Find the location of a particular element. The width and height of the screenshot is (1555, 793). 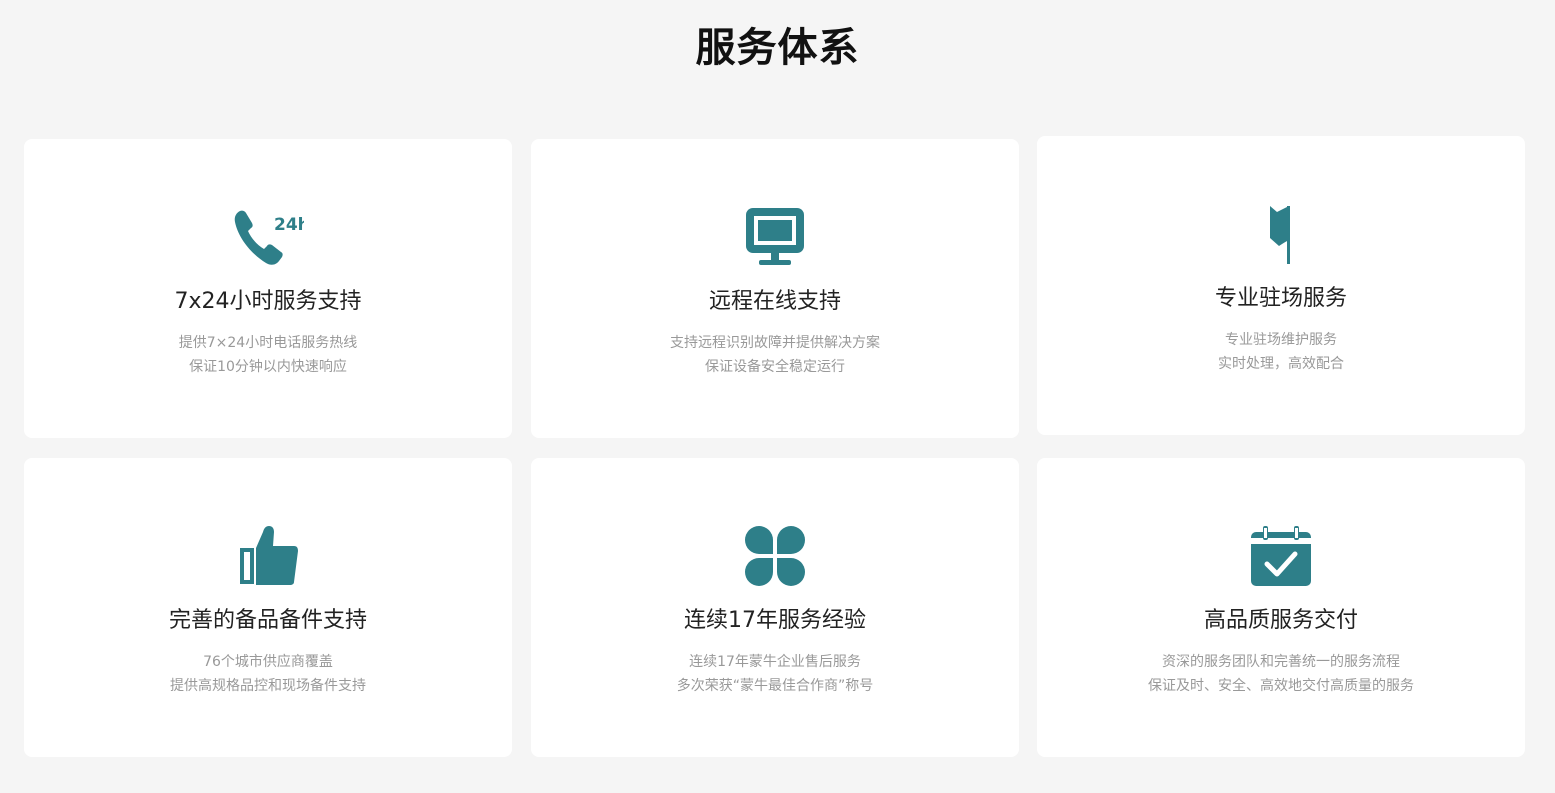

service-card-spare-parts: 完善的备品备件支持 76个城市供应商覆盖 提供高规格品控和现场备件支持 is located at coordinates (268, 607).